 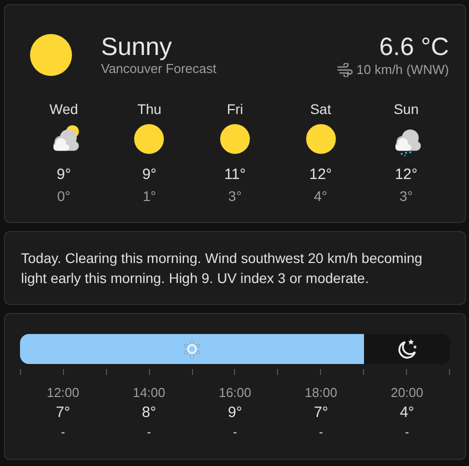 What do you see at coordinates (235, 413) in the screenshot?
I see `hour-temperature: 9°` at bounding box center [235, 413].